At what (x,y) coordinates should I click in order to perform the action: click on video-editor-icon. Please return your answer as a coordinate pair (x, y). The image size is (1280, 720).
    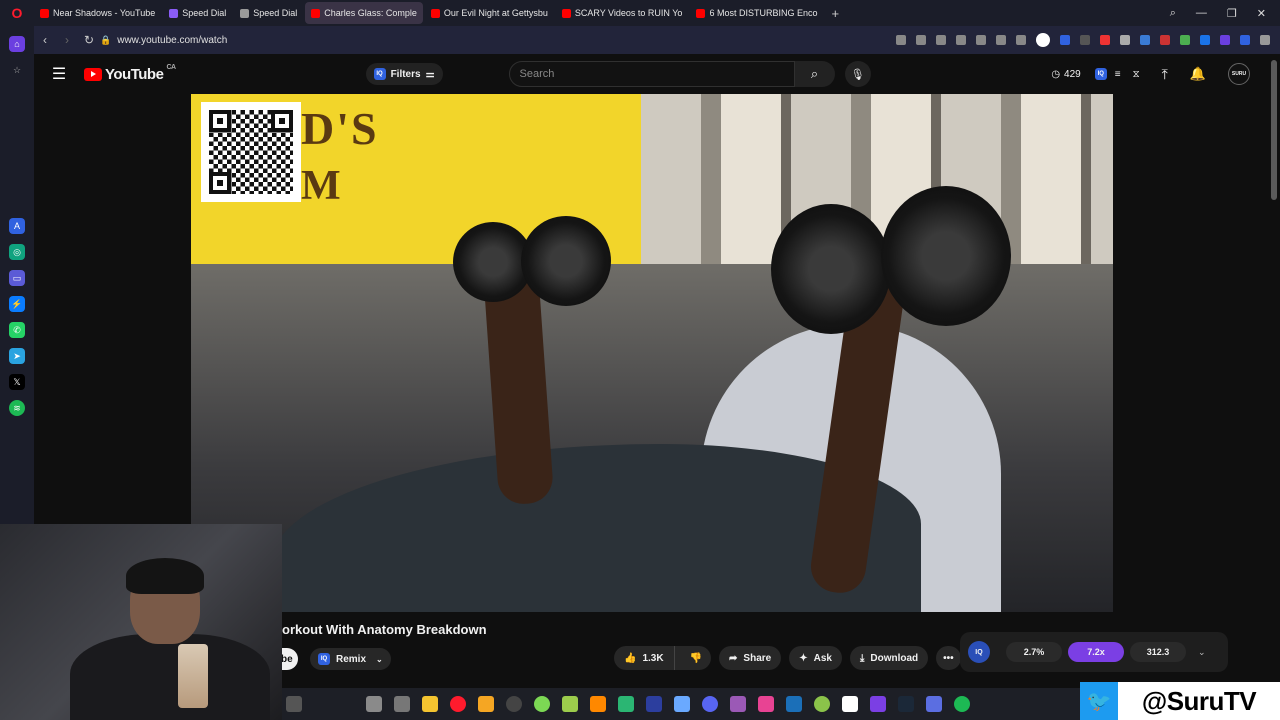
    Looking at the image, I should click on (794, 704).